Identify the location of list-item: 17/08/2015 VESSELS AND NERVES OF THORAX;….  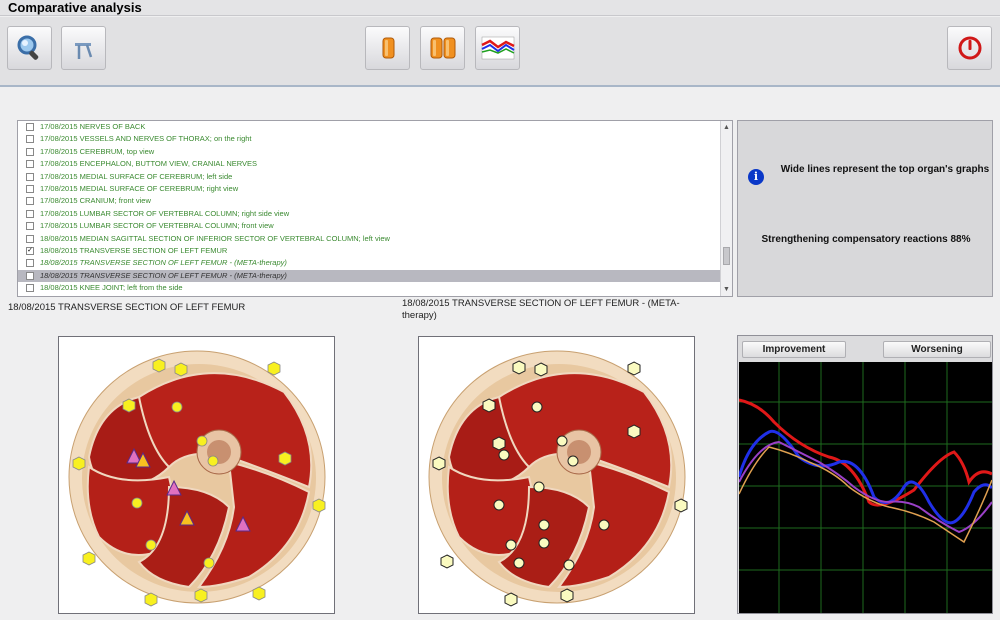
(375, 139).